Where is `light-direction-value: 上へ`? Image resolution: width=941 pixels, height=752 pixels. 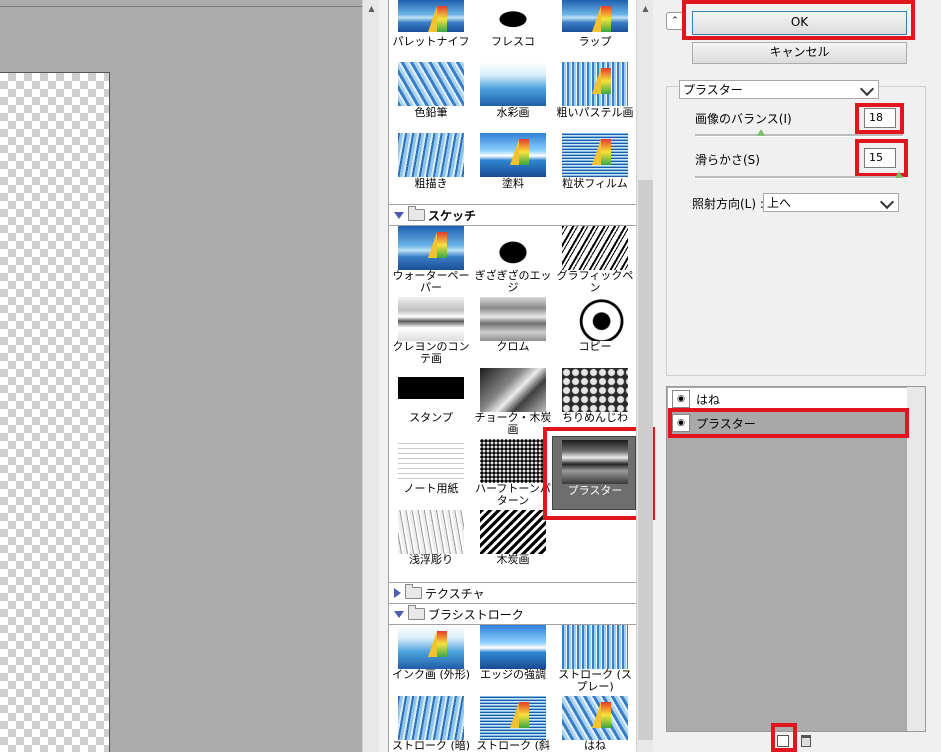 light-direction-value: 上へ is located at coordinates (779, 203).